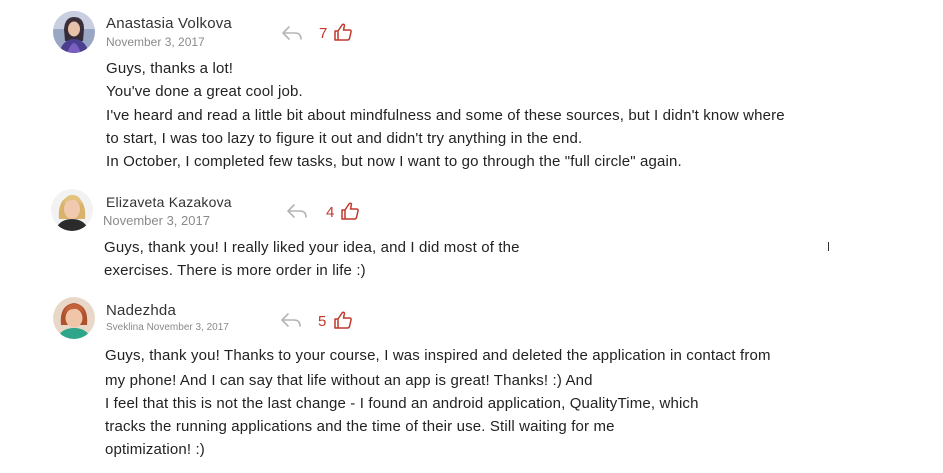 This screenshot has height=473, width=943. I want to click on author-name: Elizaveta Kazakova, so click(169, 202).